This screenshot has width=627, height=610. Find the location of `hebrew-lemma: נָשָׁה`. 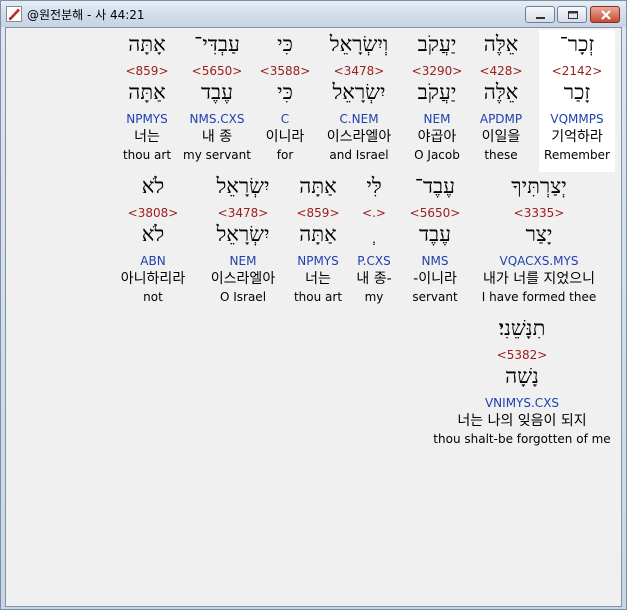

hebrew-lemma: נָשָׁה is located at coordinates (522, 376).